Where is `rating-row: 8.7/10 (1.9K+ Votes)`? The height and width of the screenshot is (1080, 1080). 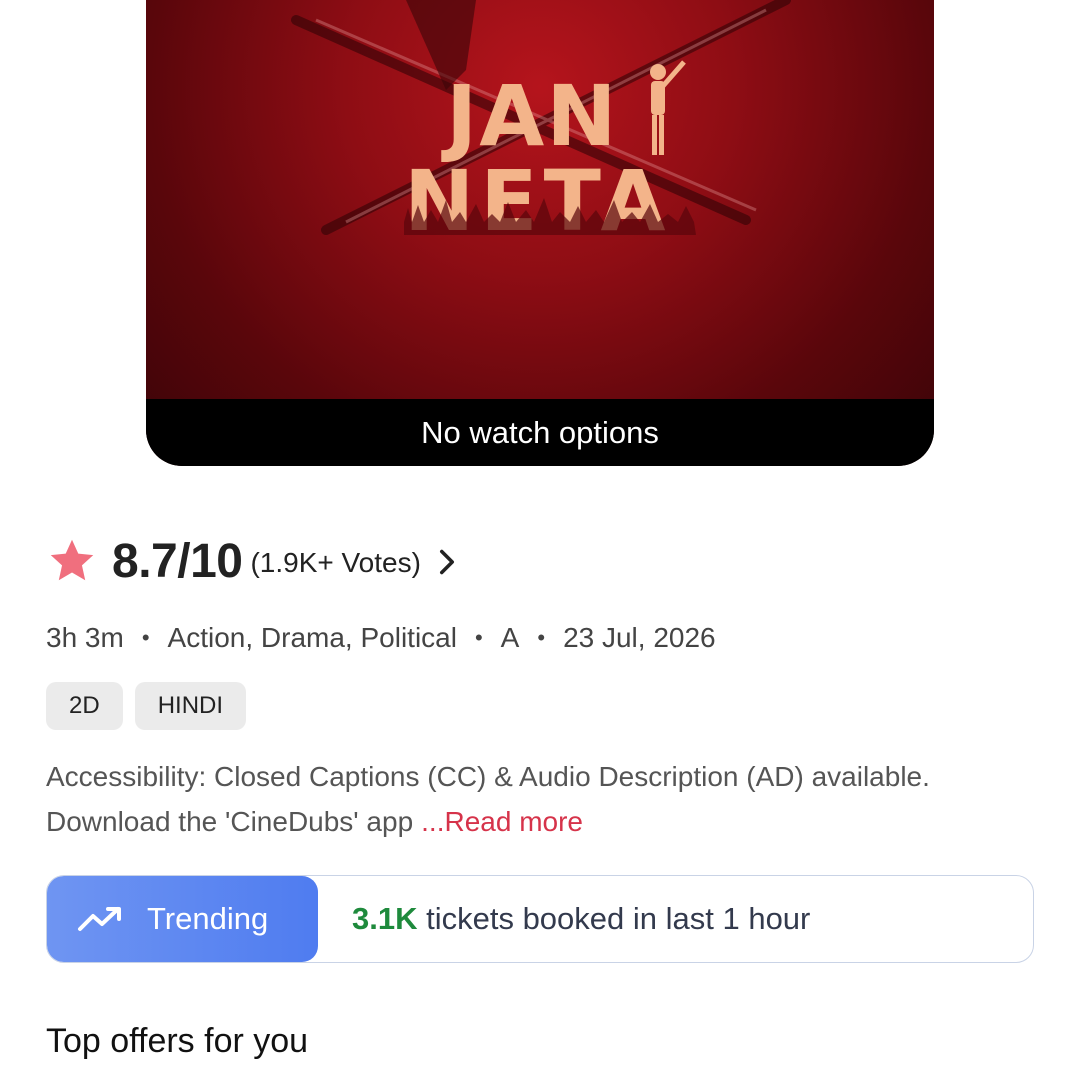 rating-row: 8.7/10 (1.9K+ Votes) is located at coordinates (251, 561).